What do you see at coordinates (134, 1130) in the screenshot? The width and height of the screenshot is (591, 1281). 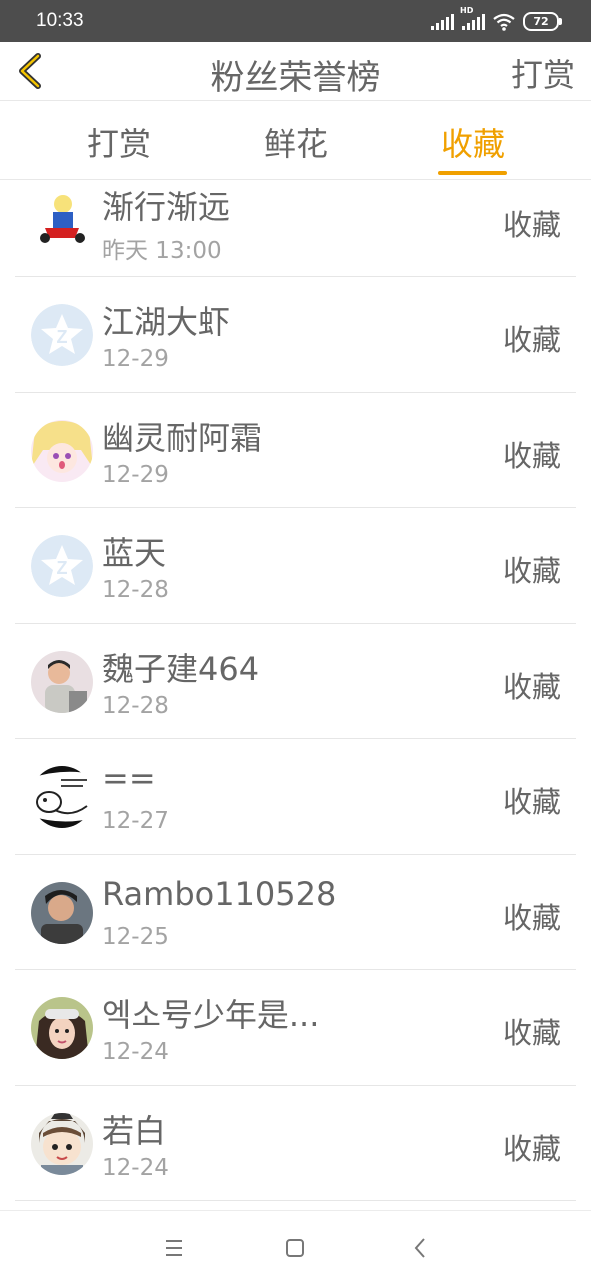 I see `fan-name: 若白` at bounding box center [134, 1130].